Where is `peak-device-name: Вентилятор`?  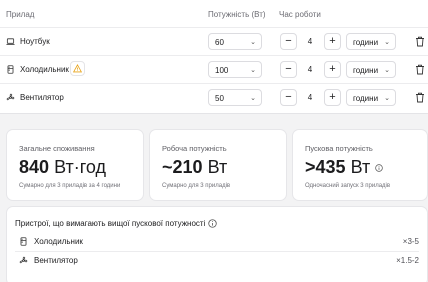 peak-device-name: Вентилятор is located at coordinates (56, 260).